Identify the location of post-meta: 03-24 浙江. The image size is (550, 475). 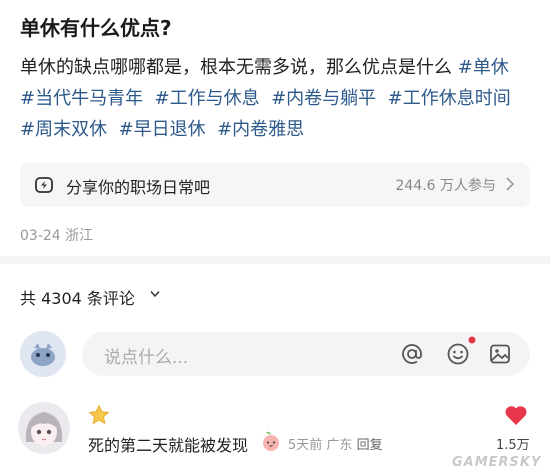
(56, 235).